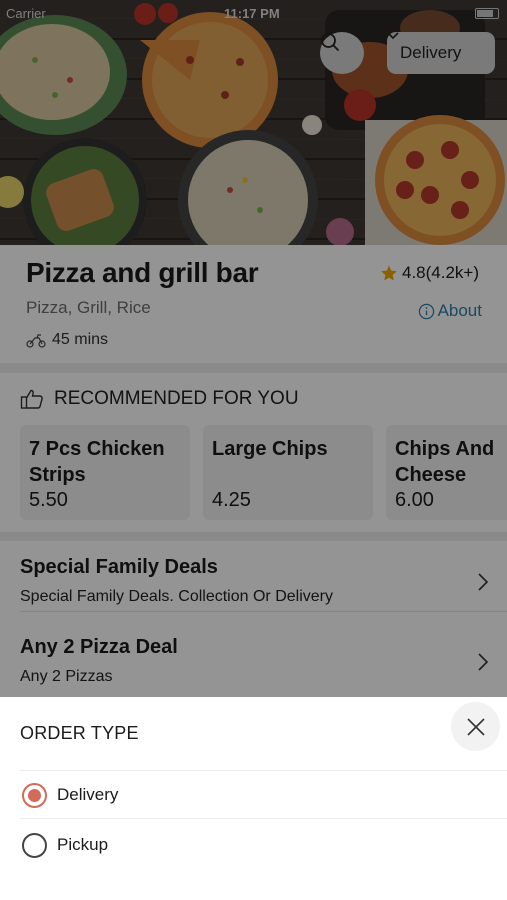 The width and height of the screenshot is (507, 900). What do you see at coordinates (34, 845) in the screenshot?
I see `radio-unselected` at bounding box center [34, 845].